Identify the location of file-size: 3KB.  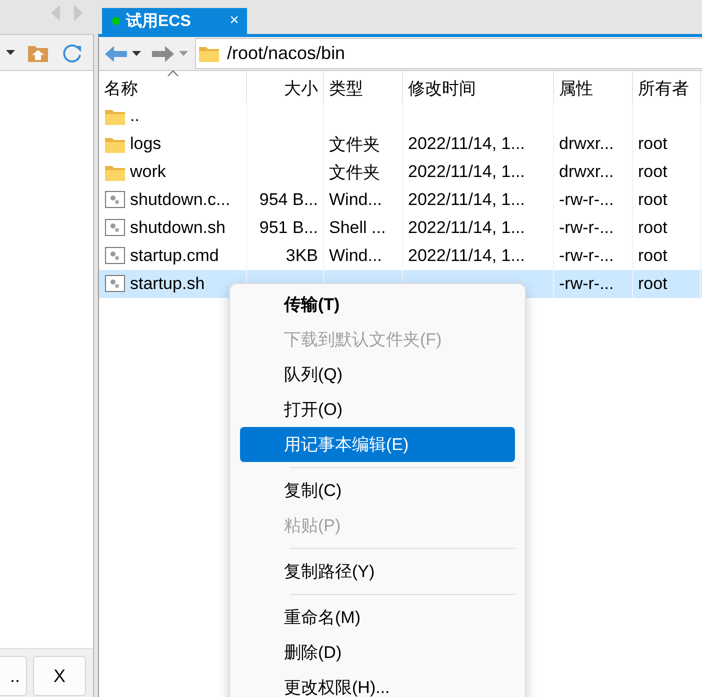
(302, 256).